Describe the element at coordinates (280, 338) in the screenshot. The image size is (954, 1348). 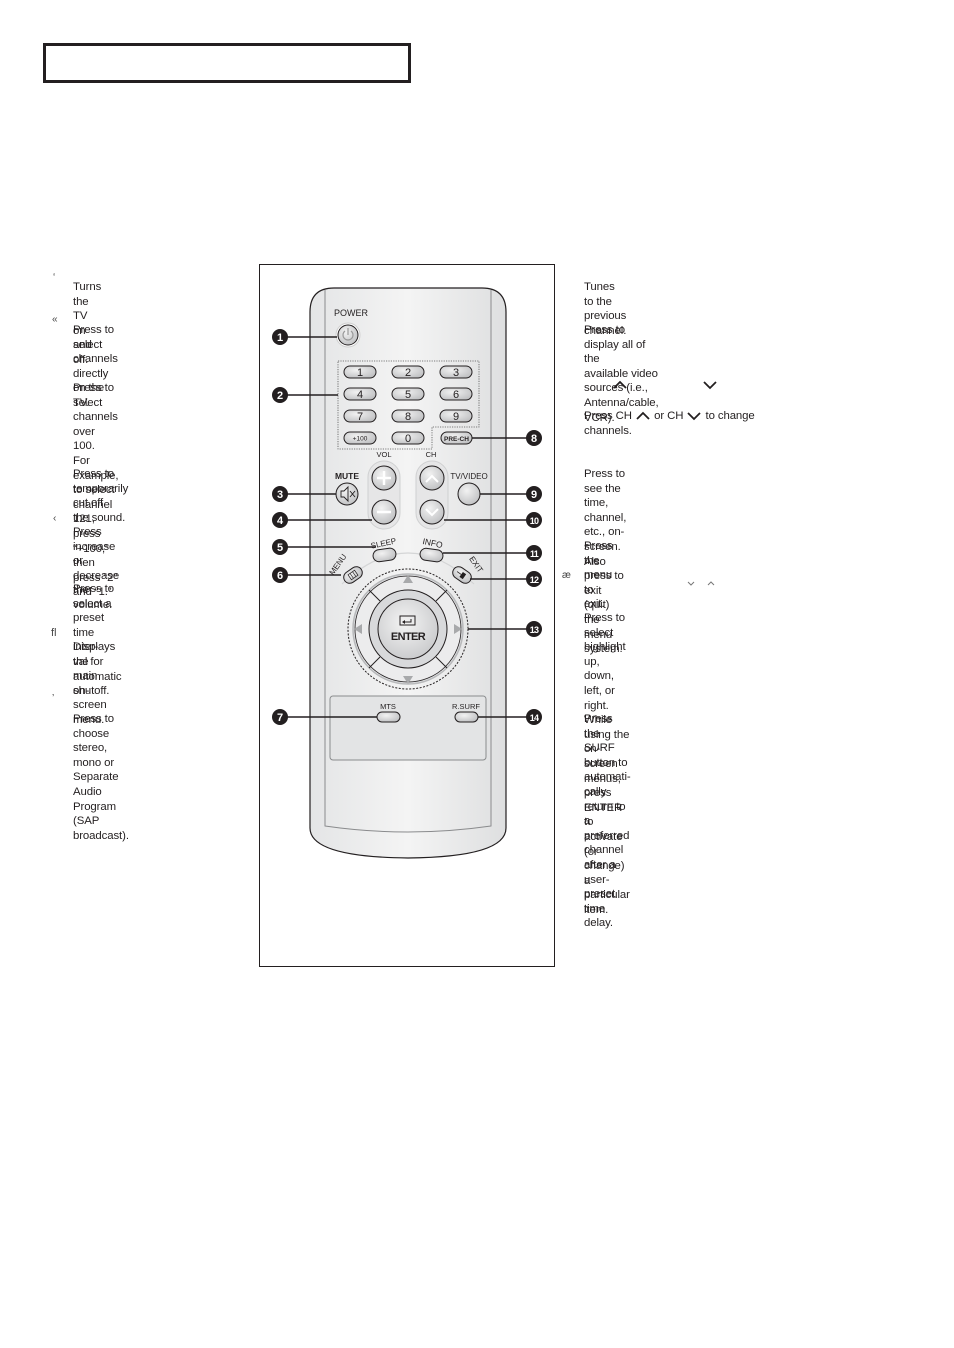
I see `callout-number-label: 1` at that location.